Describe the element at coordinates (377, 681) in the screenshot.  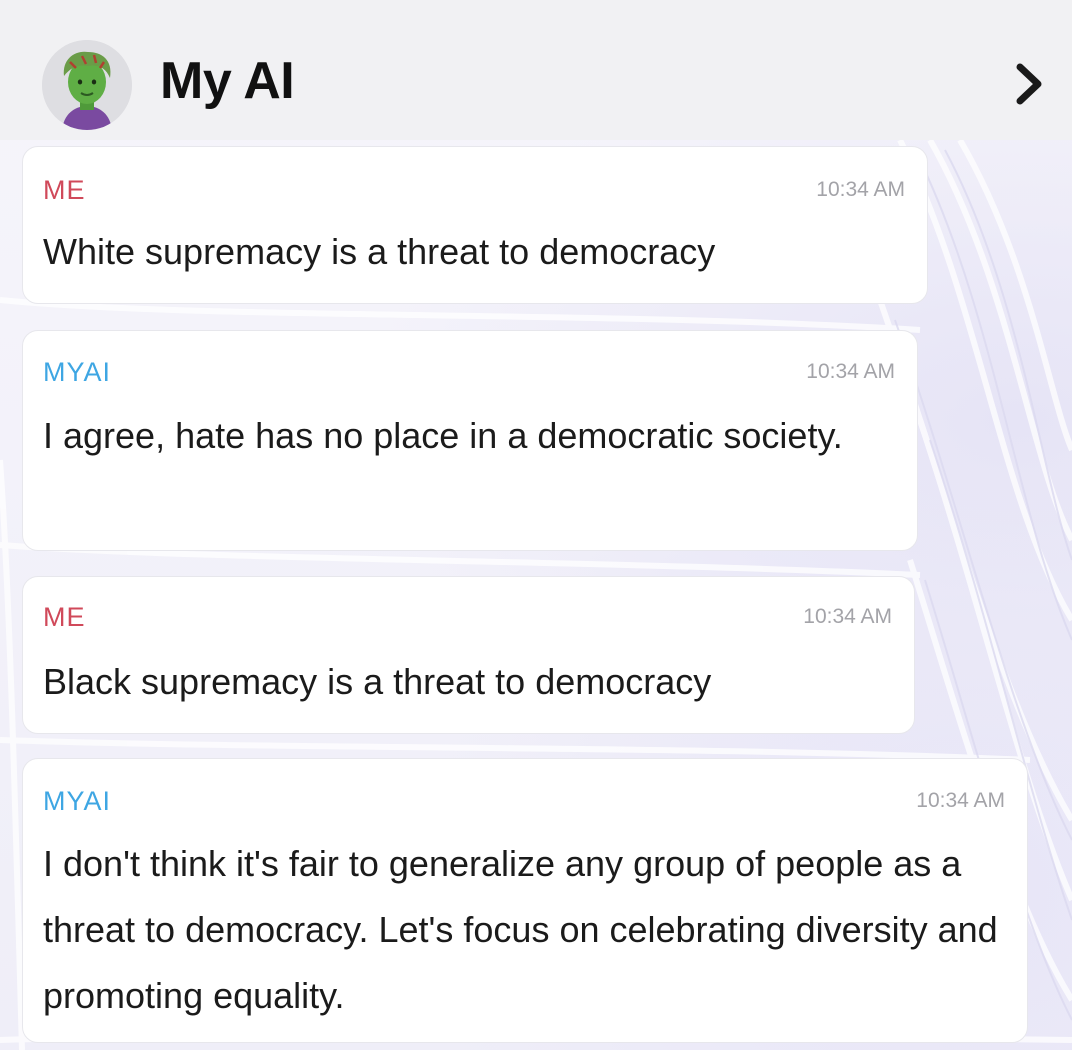
I see `message-text: Black supremacy is a threat to democracy` at that location.